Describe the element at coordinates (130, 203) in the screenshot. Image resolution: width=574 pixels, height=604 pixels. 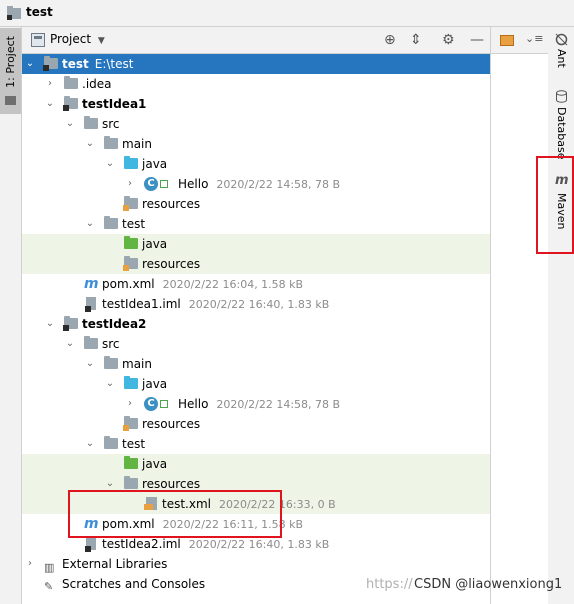
I see `resources-folder-icon` at that location.